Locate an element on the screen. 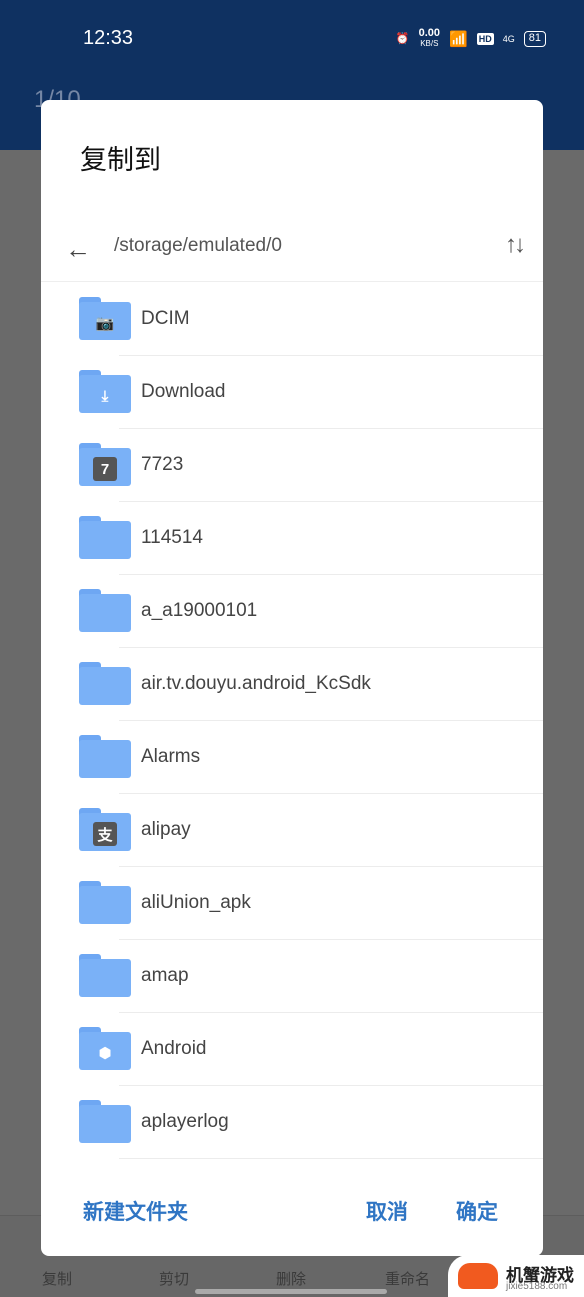 Image resolution: width=584 pixels, height=1297 pixels. confirm-button: 确定 is located at coordinates (477, 1211).